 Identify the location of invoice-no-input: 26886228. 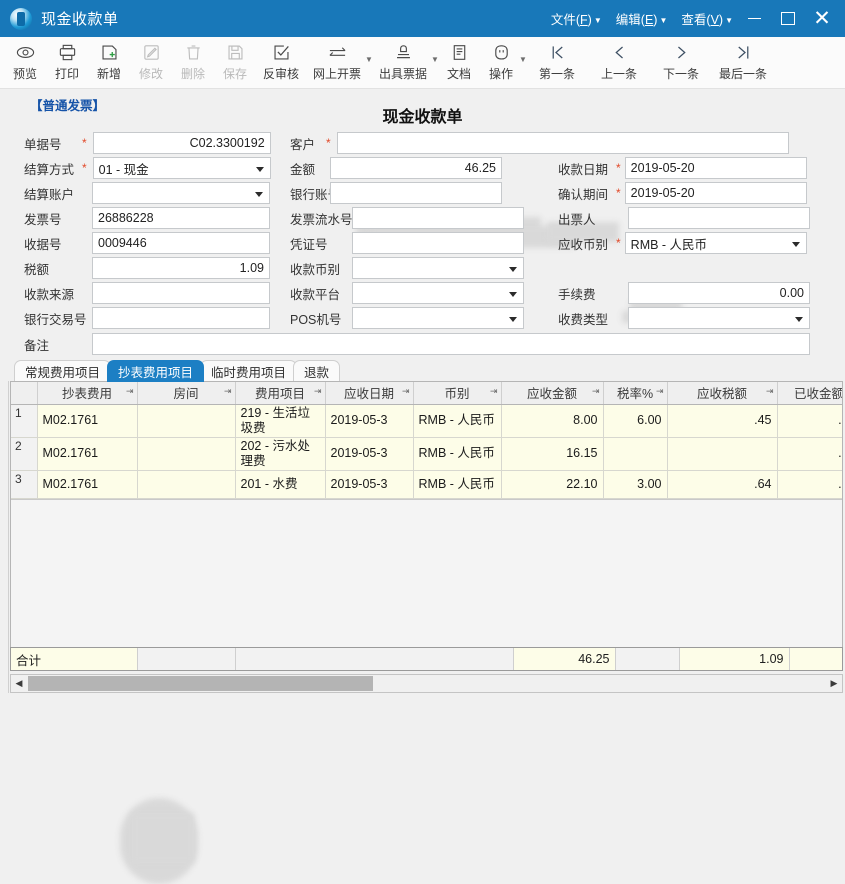
(181, 218).